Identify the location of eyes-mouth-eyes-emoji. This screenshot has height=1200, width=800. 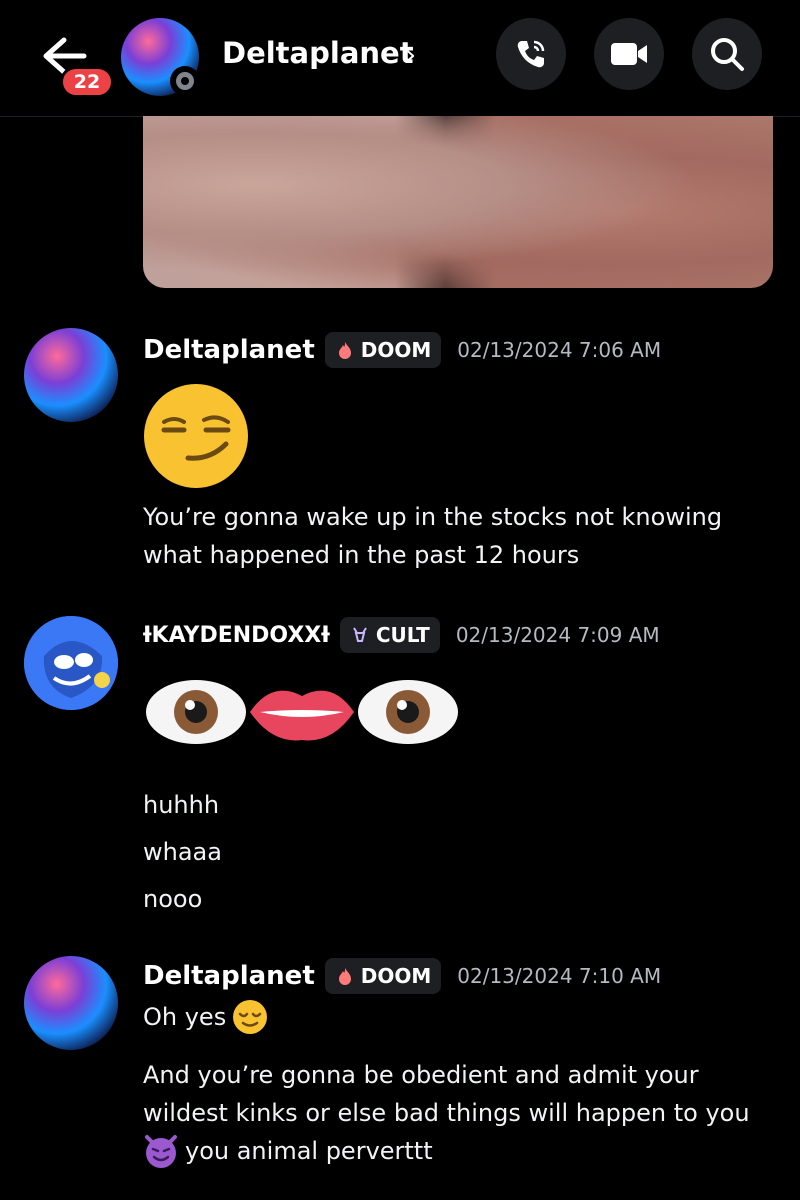
(302, 712).